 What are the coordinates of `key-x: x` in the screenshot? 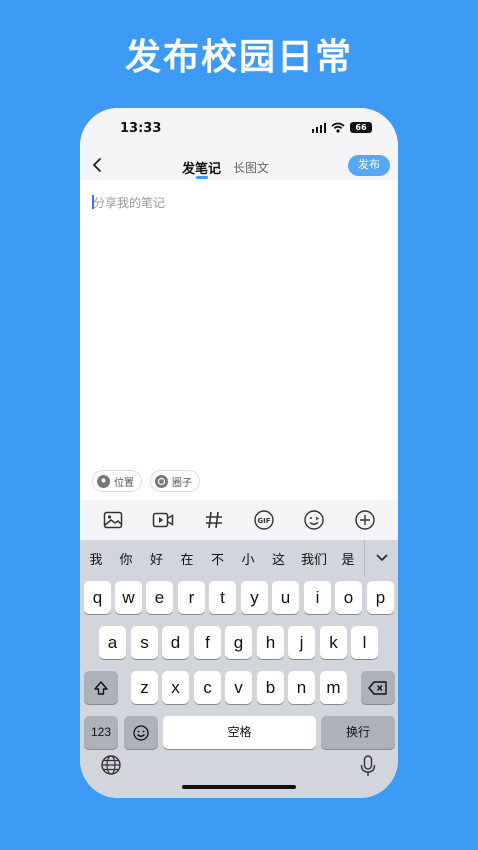 It's located at (175, 687).